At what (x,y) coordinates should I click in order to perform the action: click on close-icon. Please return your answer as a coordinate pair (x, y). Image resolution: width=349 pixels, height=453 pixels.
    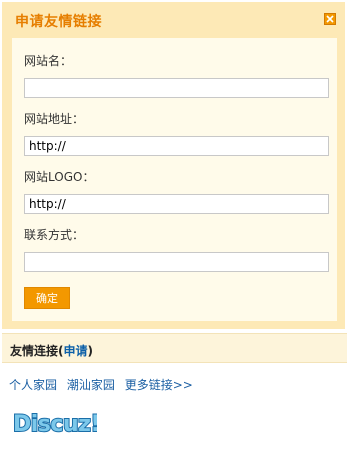
    Looking at the image, I should click on (330, 19).